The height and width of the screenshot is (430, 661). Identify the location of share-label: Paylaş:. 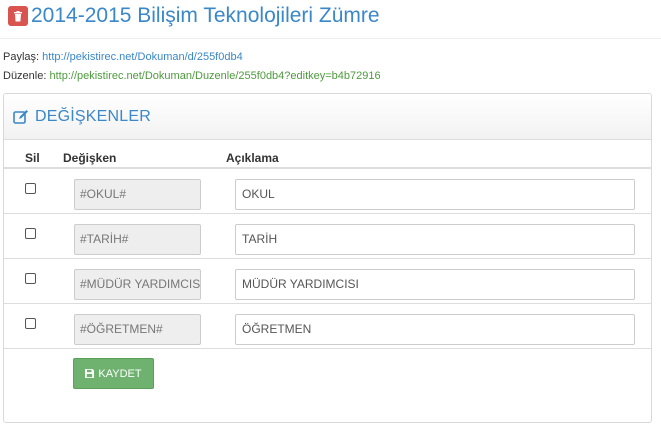
(21, 57).